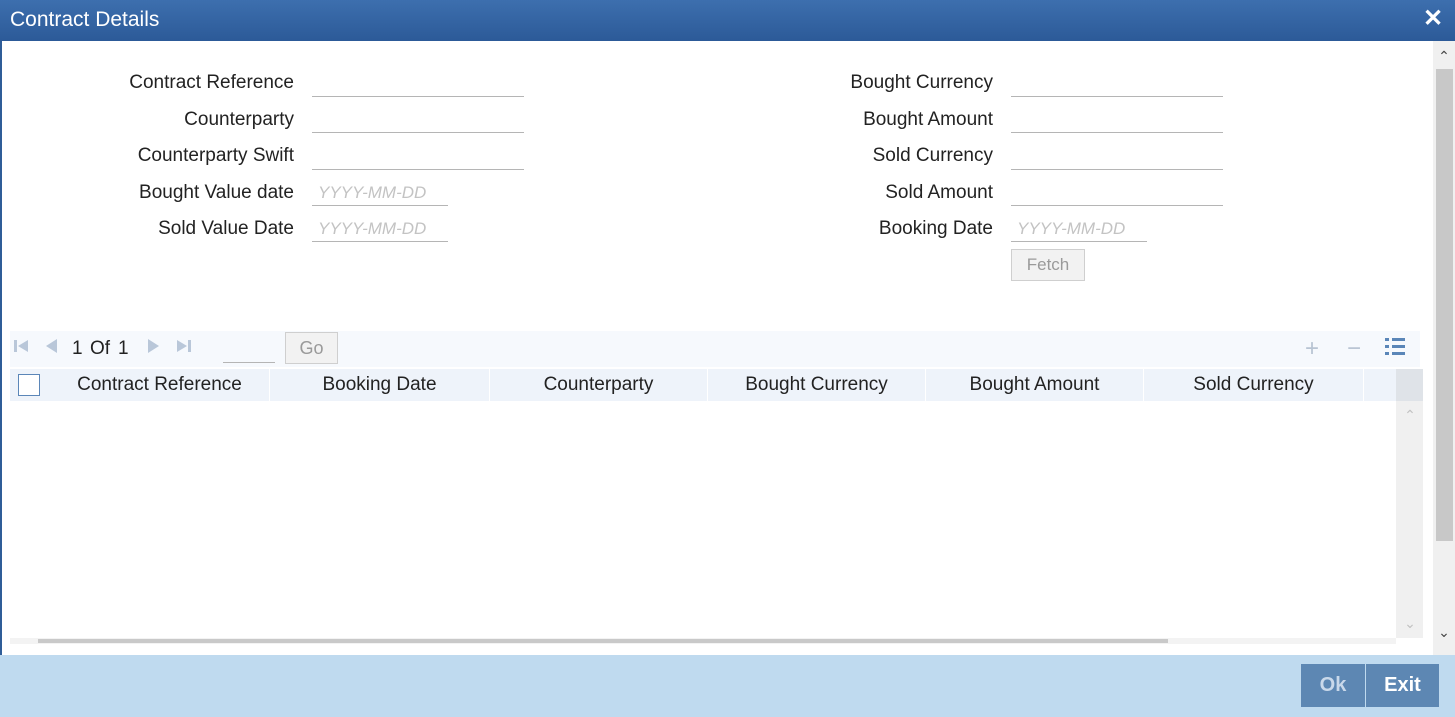  Describe the element at coordinates (211, 82) in the screenshot. I see `contract-reference-label: Contract Reference` at that location.